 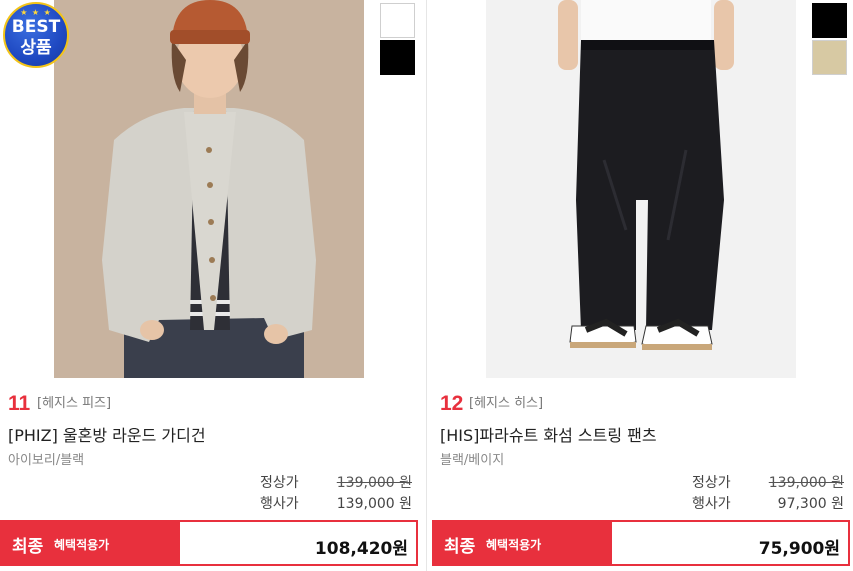 What do you see at coordinates (374, 504) in the screenshot?
I see `event-price: 139,000 원` at bounding box center [374, 504].